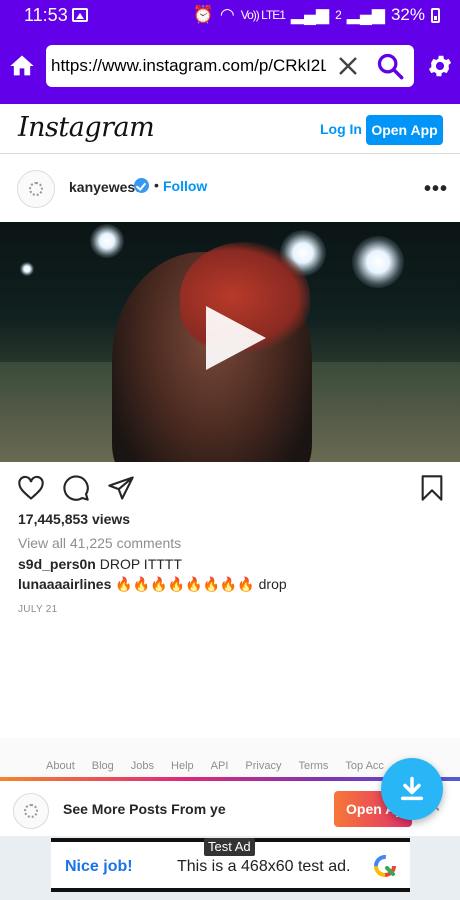 The height and width of the screenshot is (900, 460). I want to click on download-icon, so click(412, 788).